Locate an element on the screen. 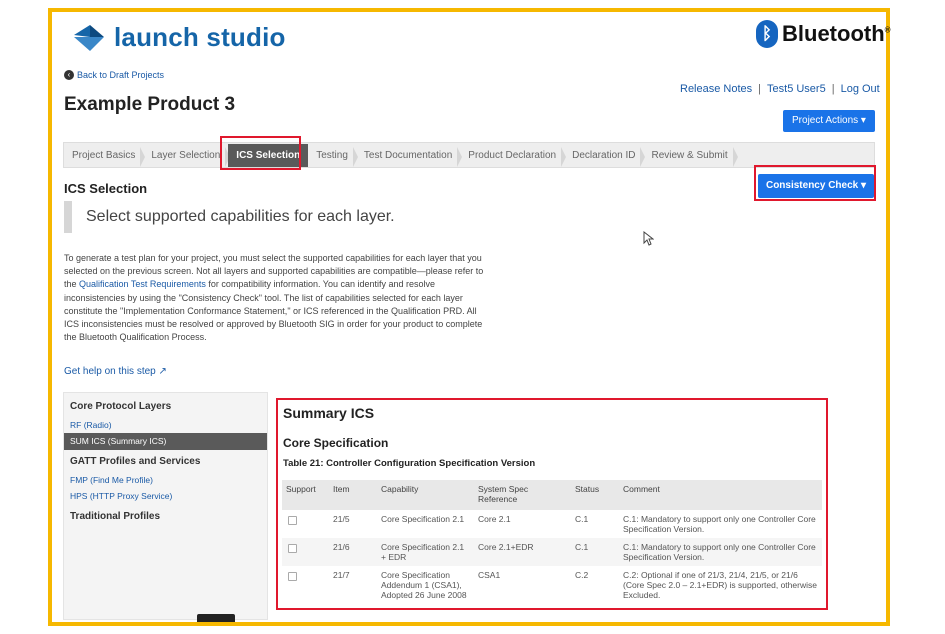 The width and height of the screenshot is (945, 634). bluetooth-logo: ᛒ Bluetooth® is located at coordinates (823, 34).